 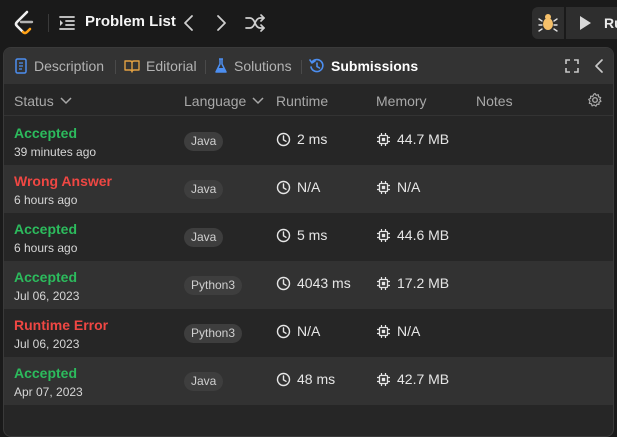 What do you see at coordinates (24, 23) in the screenshot?
I see `leetcode-logo` at bounding box center [24, 23].